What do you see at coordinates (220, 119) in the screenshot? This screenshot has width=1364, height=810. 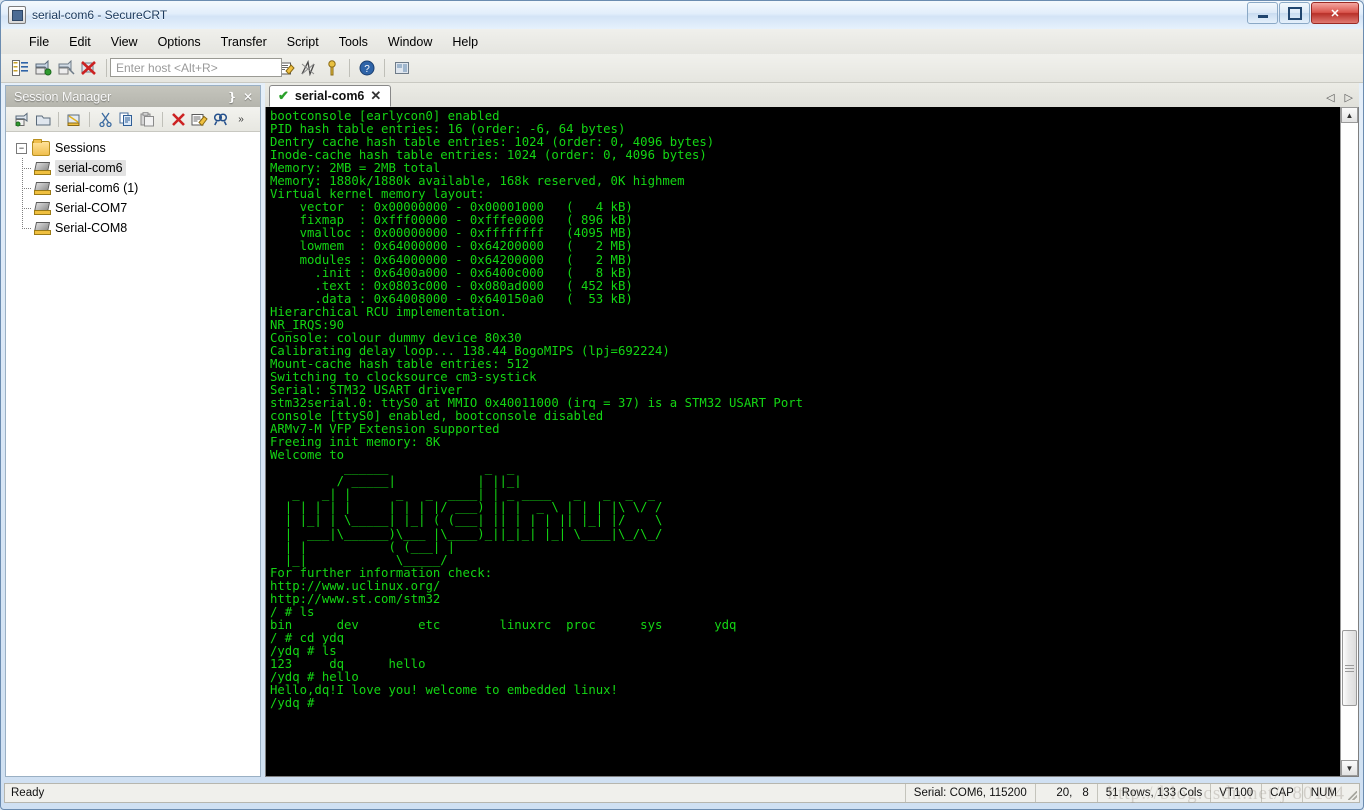 I see `find-icon` at bounding box center [220, 119].